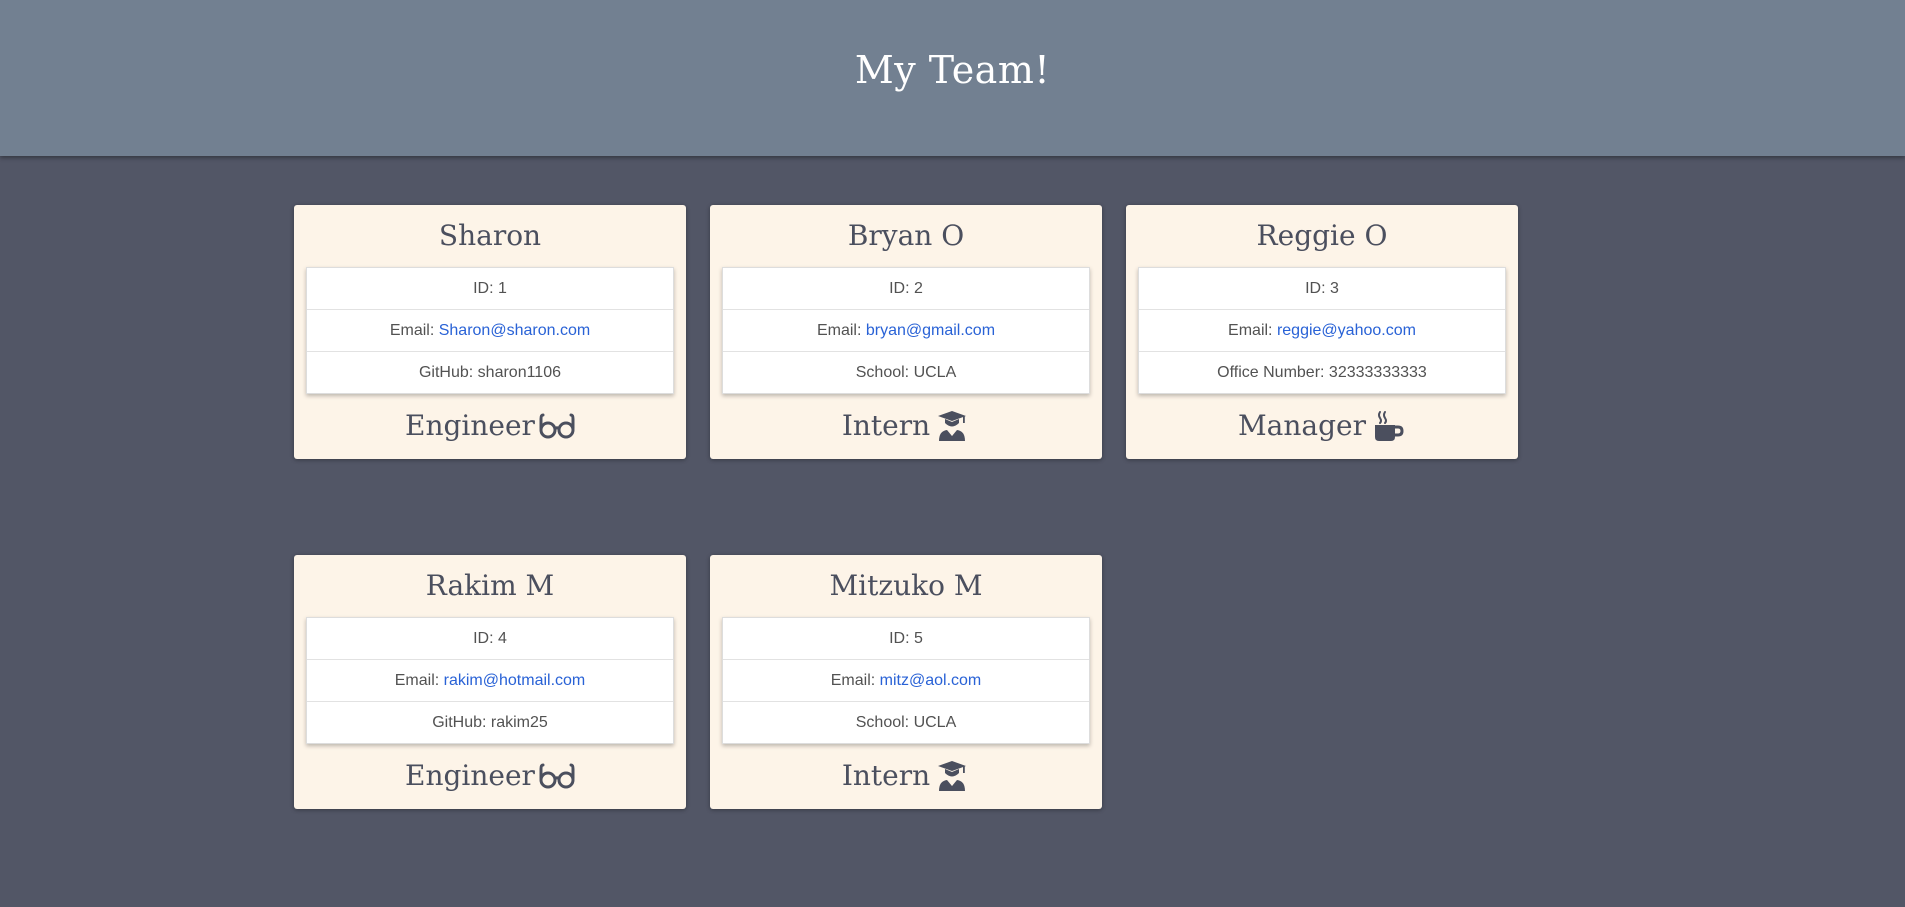  What do you see at coordinates (906, 585) in the screenshot?
I see `employee-name: Mitzuko M` at bounding box center [906, 585].